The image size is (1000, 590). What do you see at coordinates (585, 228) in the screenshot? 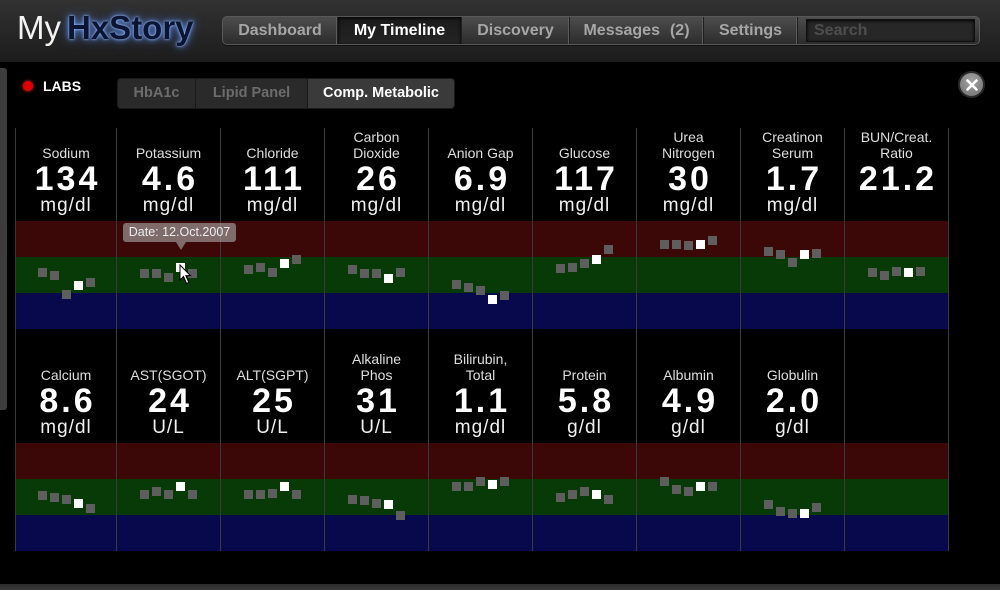
I see `lab-result-cell: Glucose 117 mg/dl` at bounding box center [585, 228].